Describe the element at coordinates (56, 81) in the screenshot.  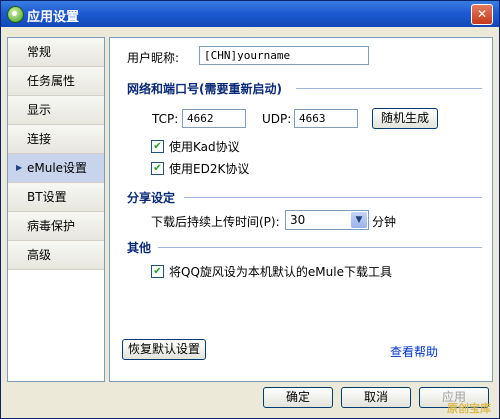
I see `sidebar-item-task-properties: 任务属性` at that location.